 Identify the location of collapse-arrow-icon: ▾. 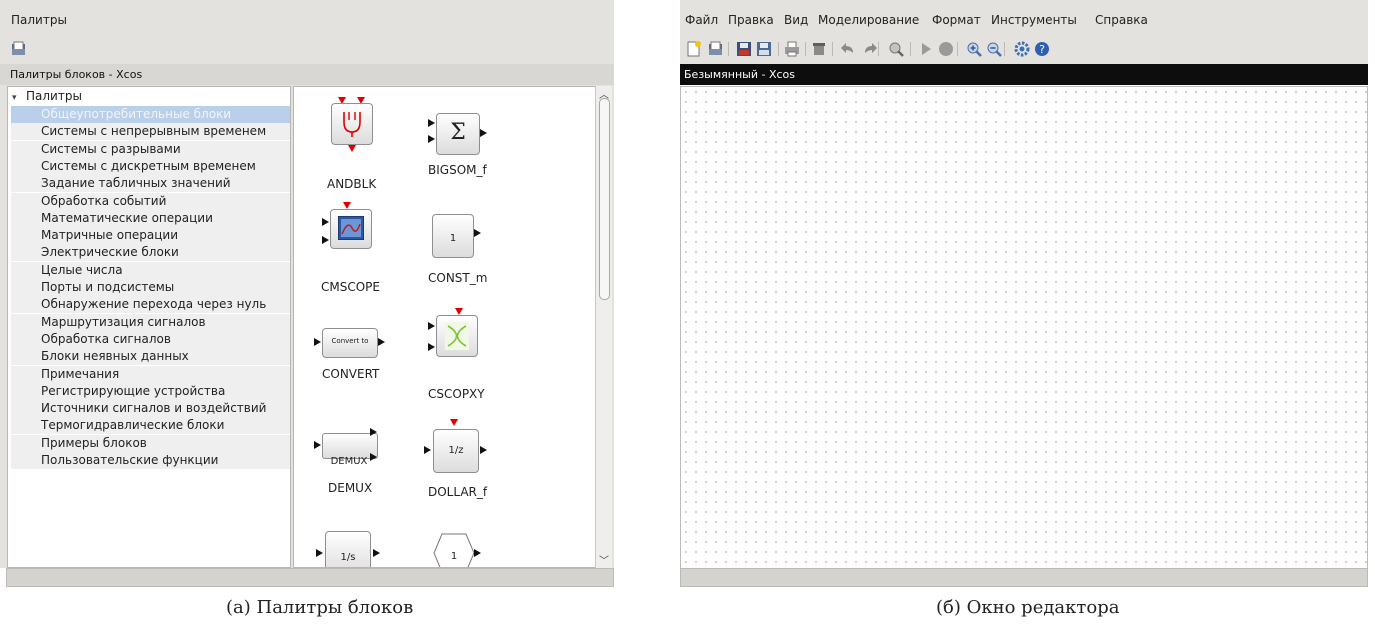
(19, 98).